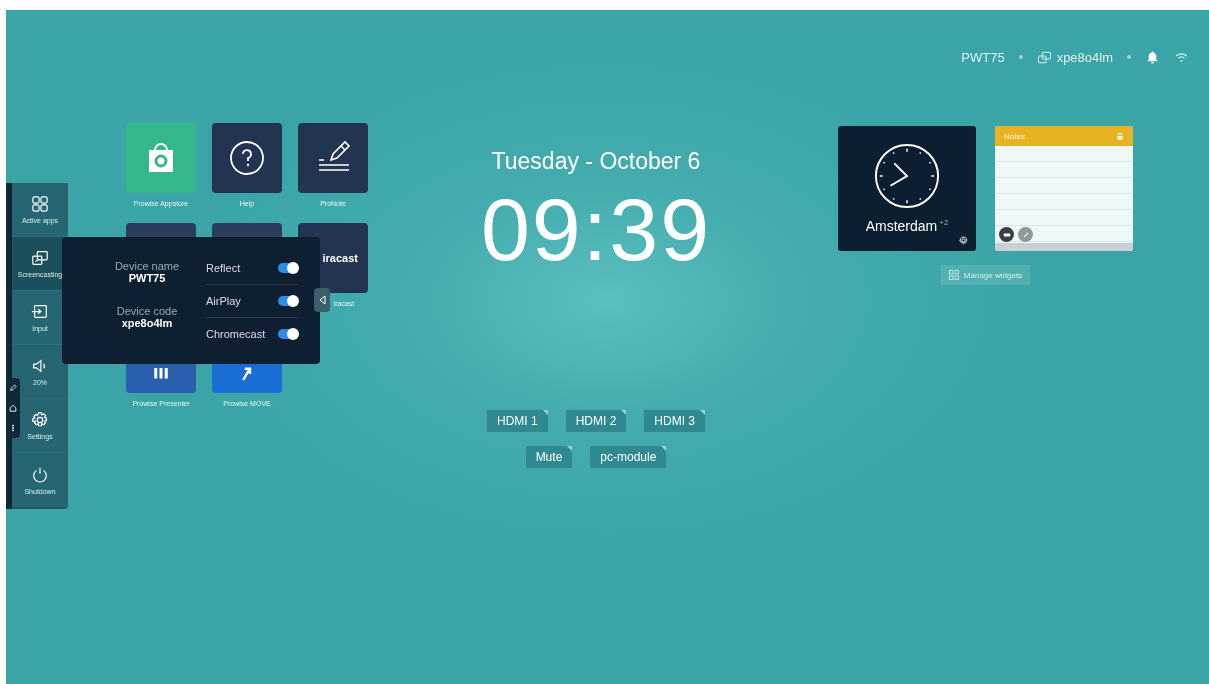  I want to click on device-name-label: Device name, so click(147, 266).